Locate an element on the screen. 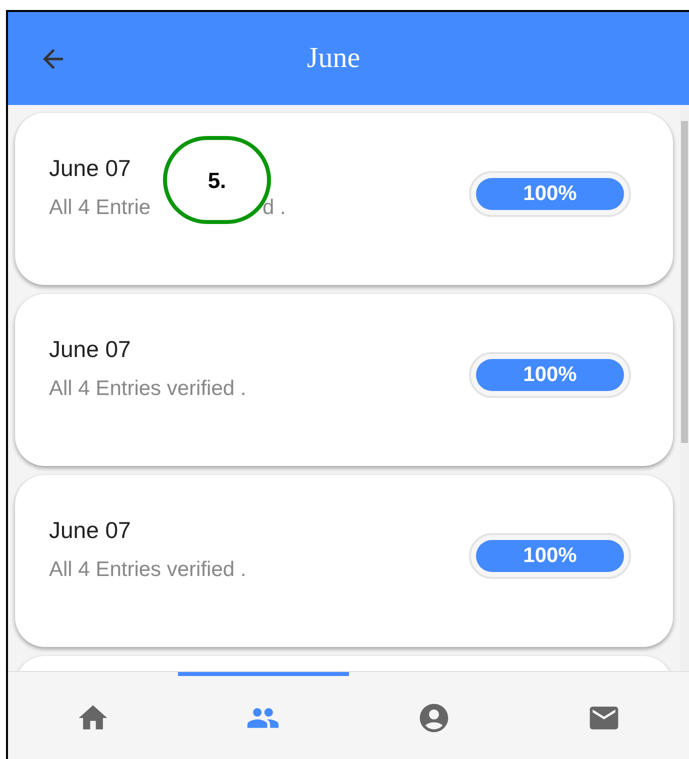  header-title: June is located at coordinates (333, 58).